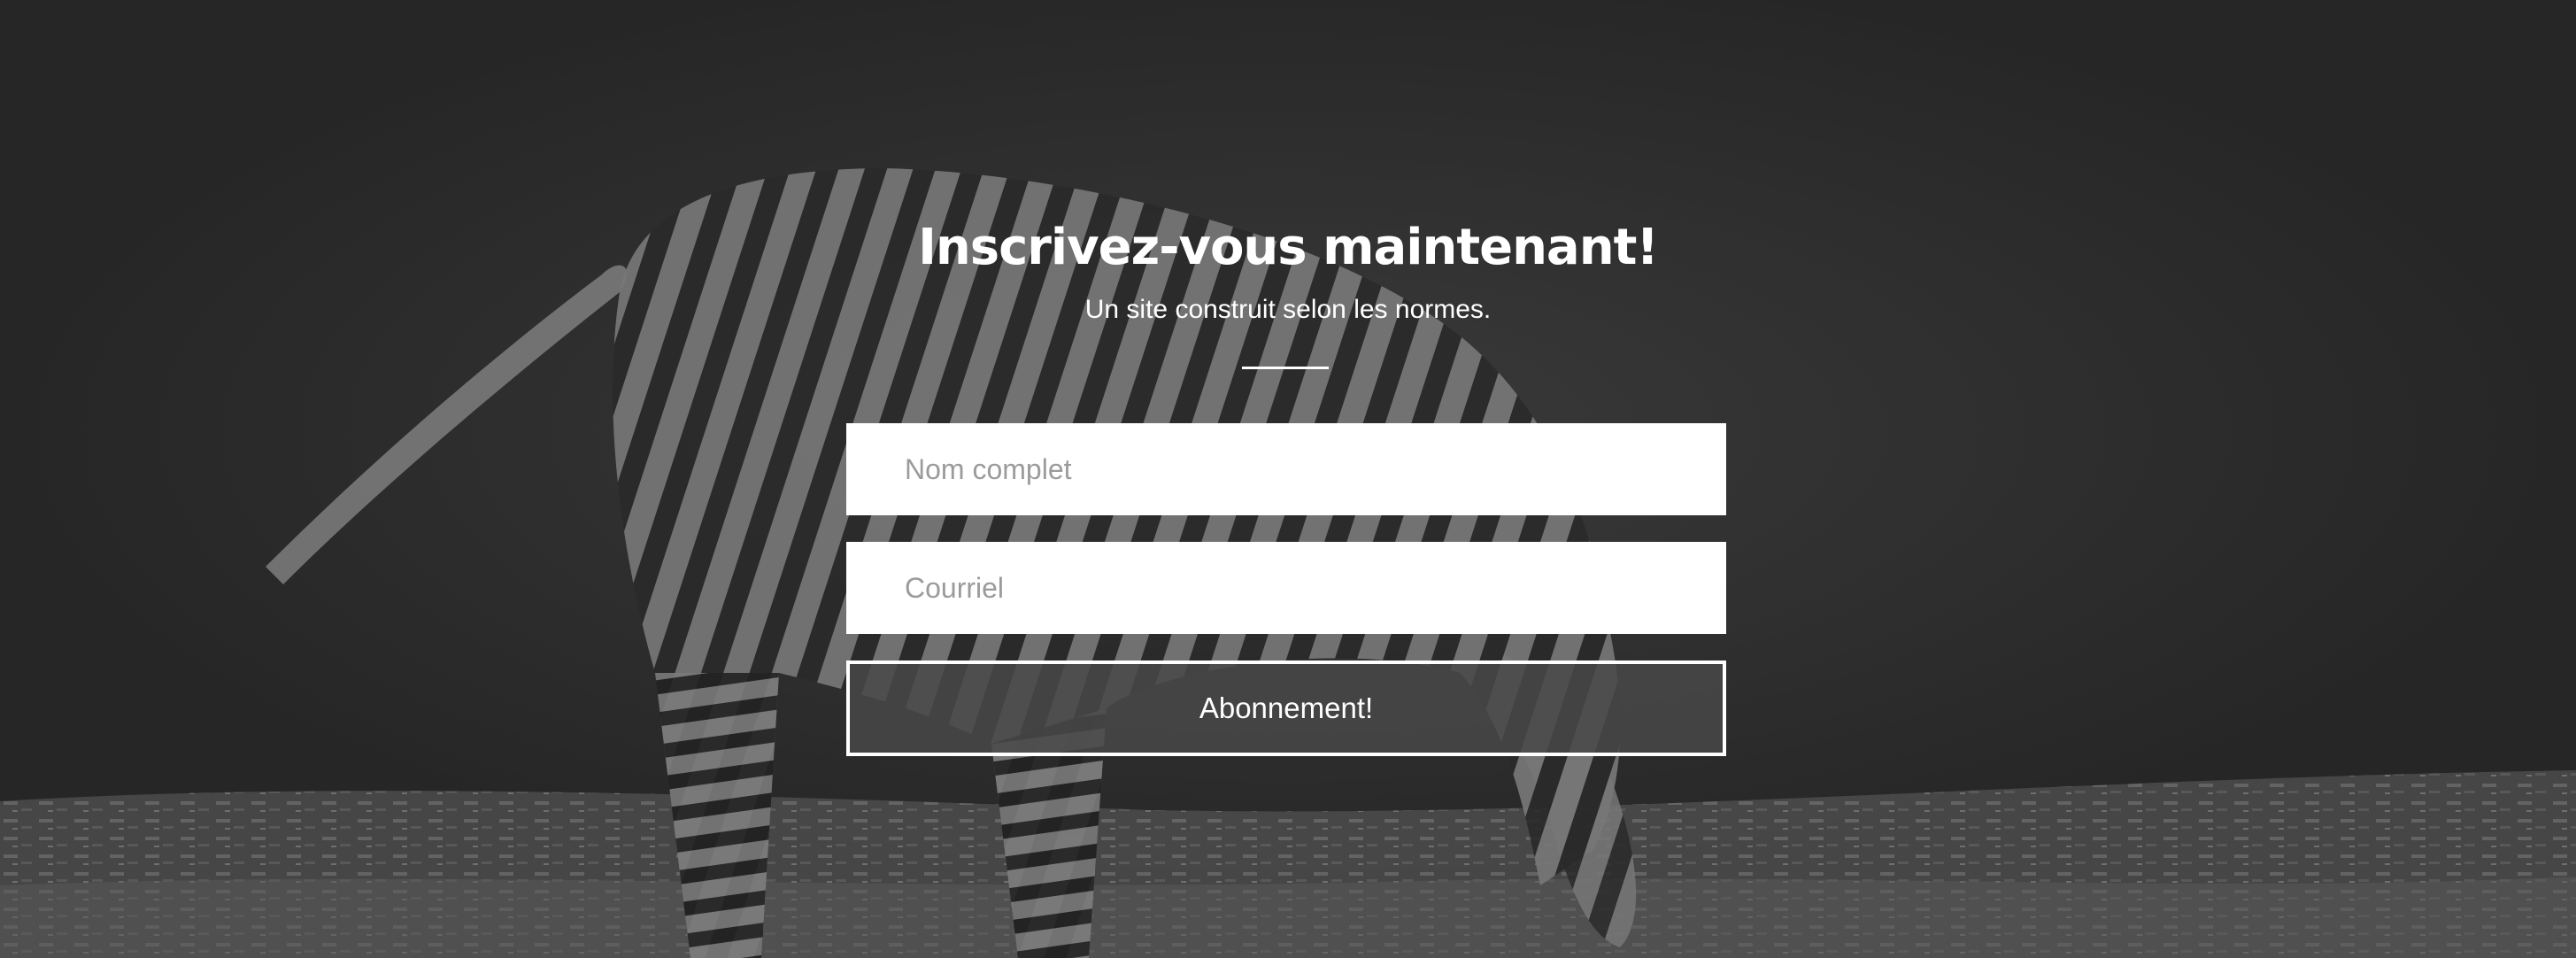  I want to click on title-divider, so click(1285, 368).